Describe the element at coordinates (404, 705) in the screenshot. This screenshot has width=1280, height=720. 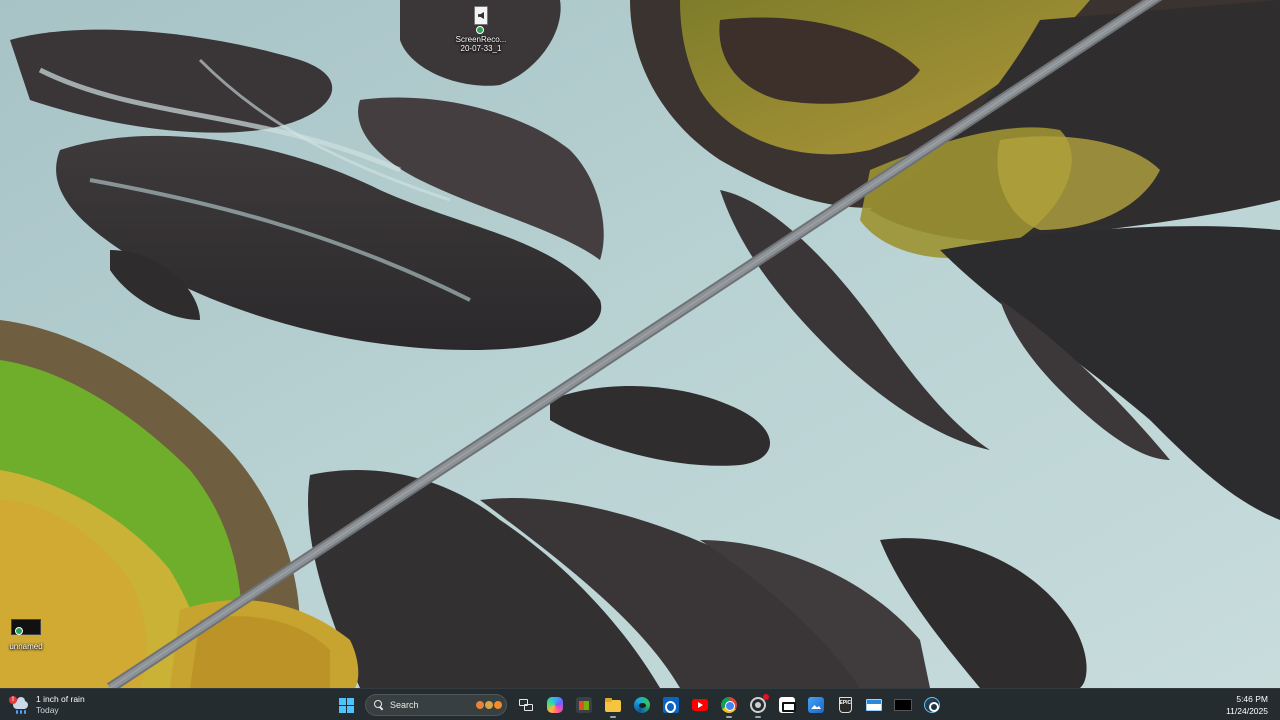
I see `search-label: Search` at that location.